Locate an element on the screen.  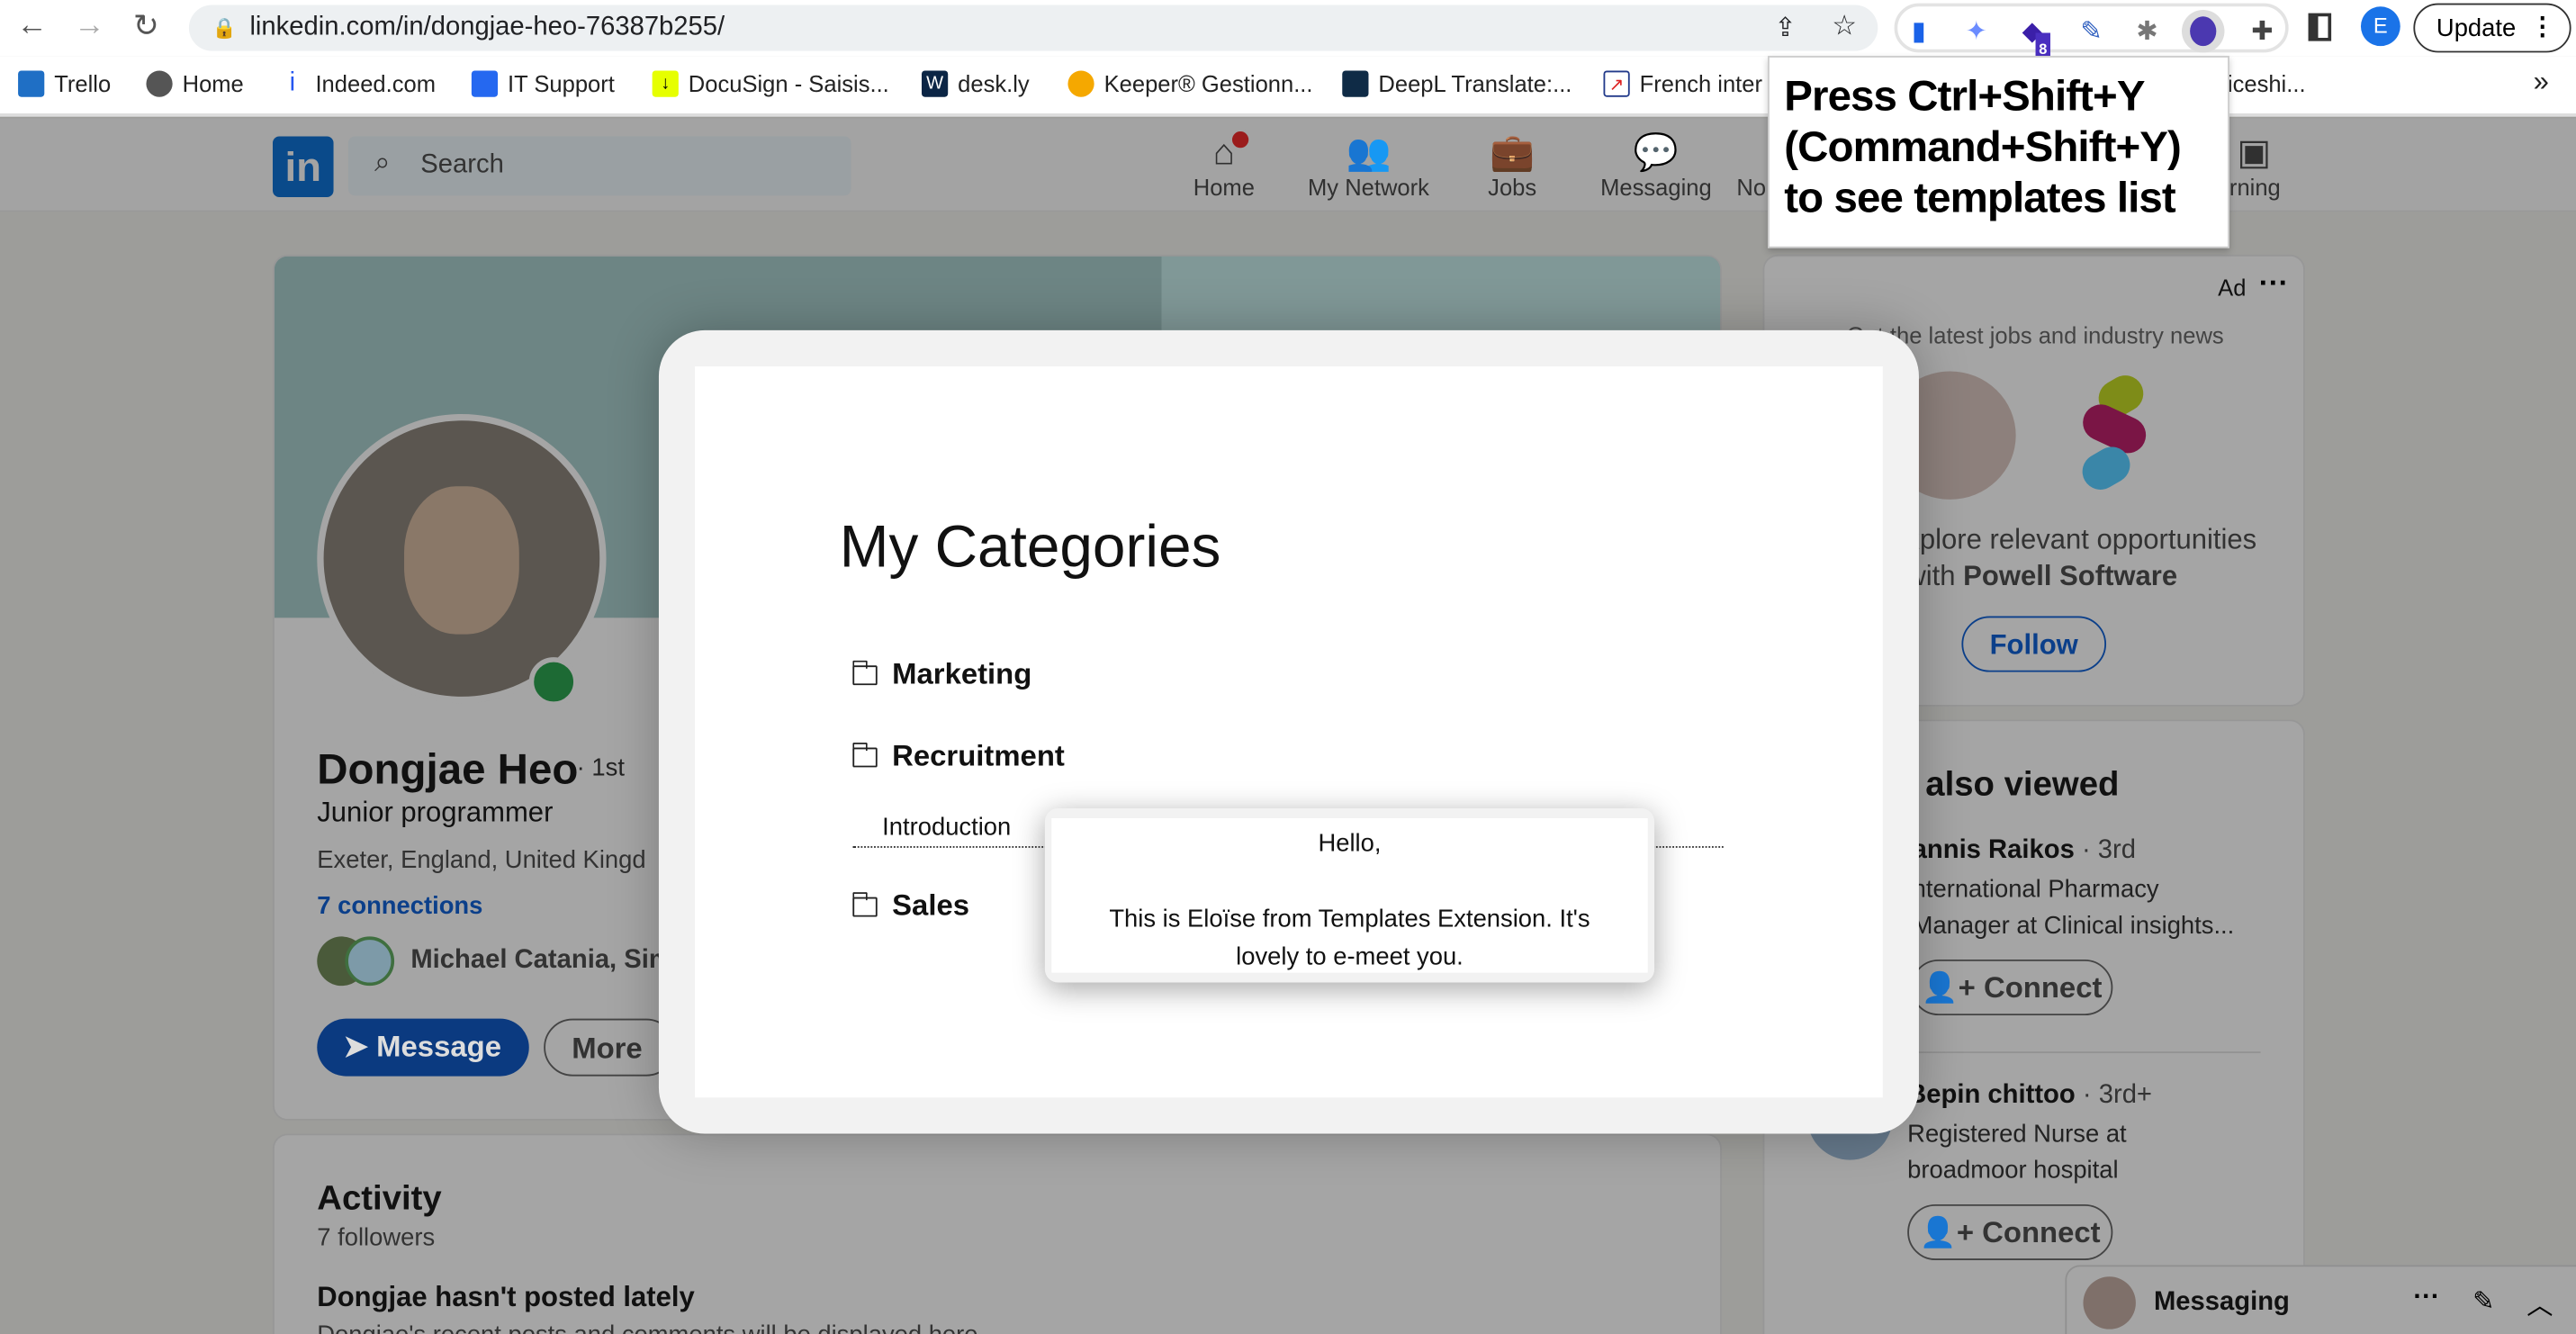
nav-label: Messaging is located at coordinates (1656, 187).